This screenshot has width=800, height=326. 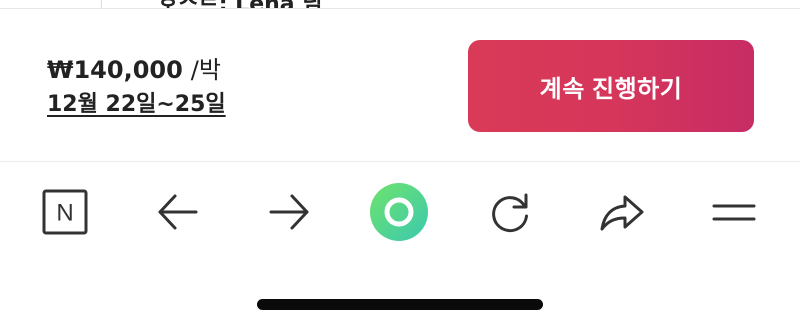 What do you see at coordinates (400, 304) in the screenshot?
I see `home-indicator-bar` at bounding box center [400, 304].